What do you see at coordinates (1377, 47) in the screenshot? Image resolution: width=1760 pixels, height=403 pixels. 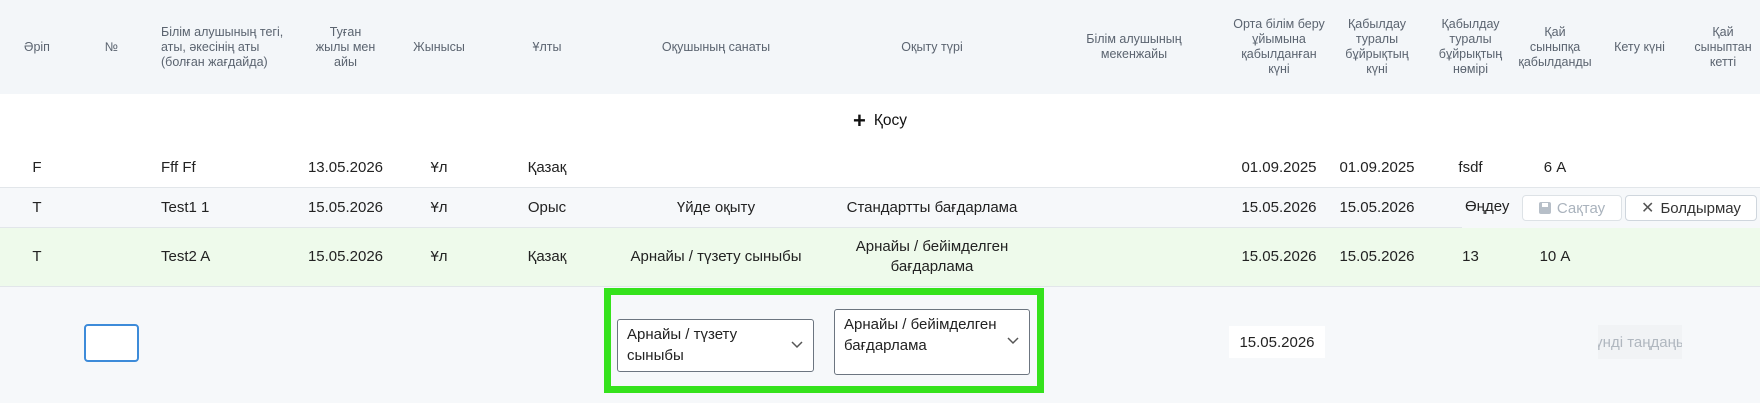 I see `col-header-order-date: Қабылдау туралы бұйрықтың күні` at bounding box center [1377, 47].